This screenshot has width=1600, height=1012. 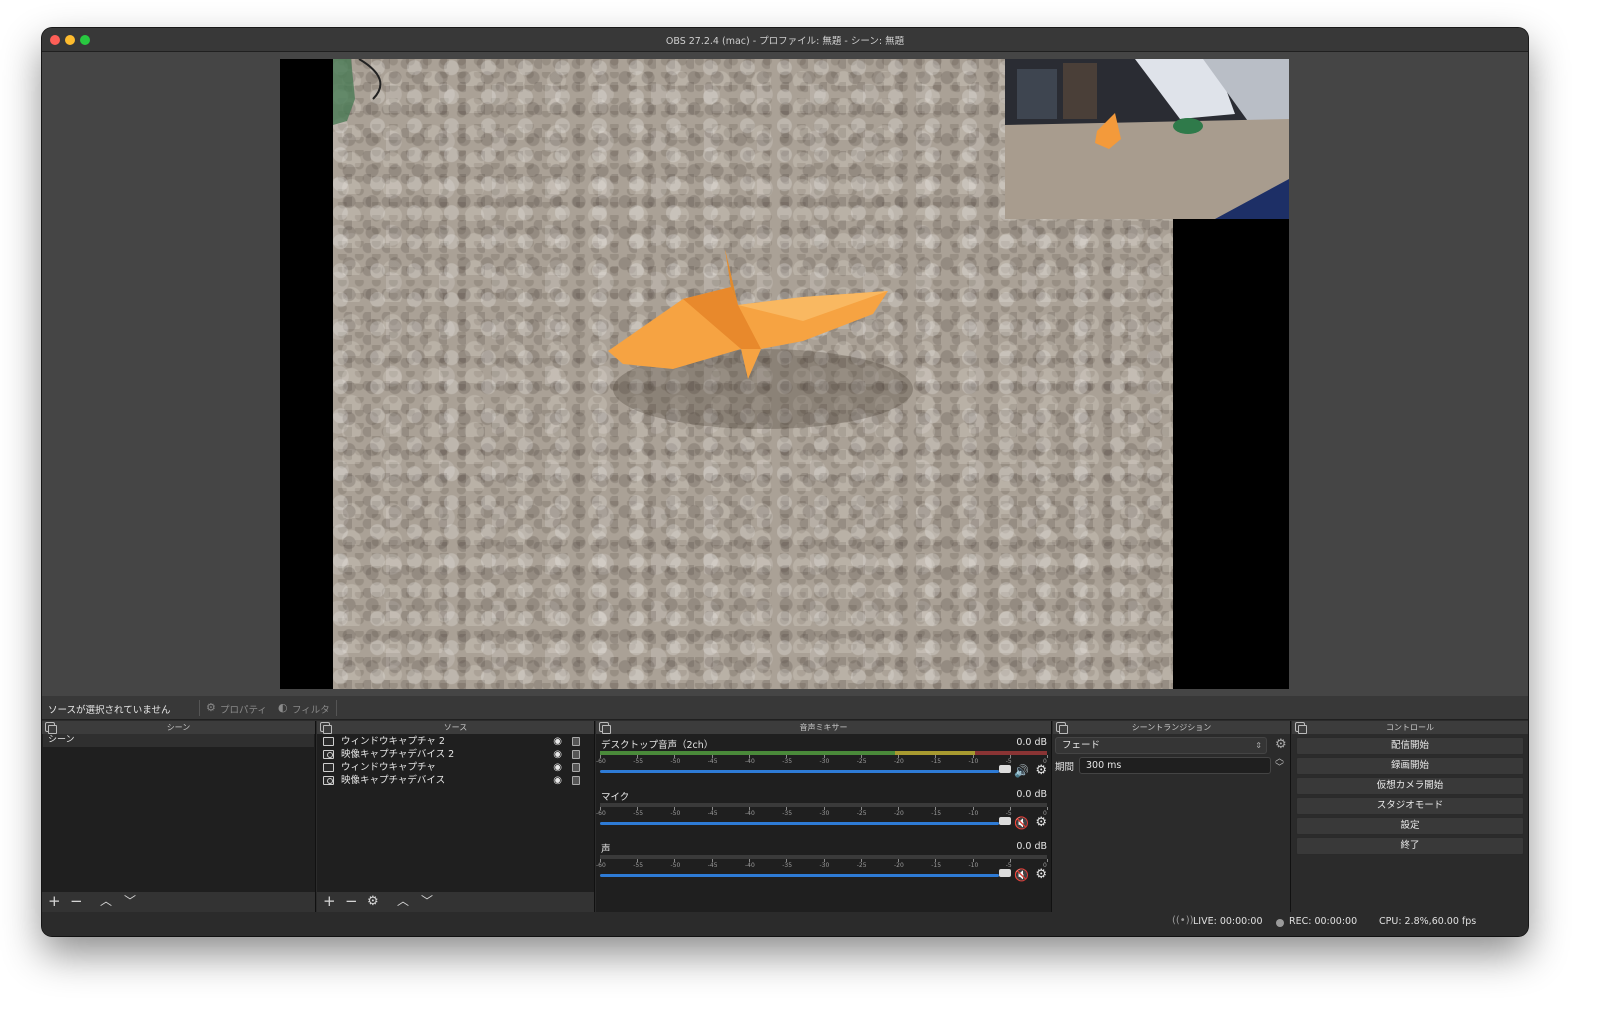 What do you see at coordinates (455, 741) in the screenshot?
I see `source-item: ウィンドウキャプチャ 2 ◉` at bounding box center [455, 741].